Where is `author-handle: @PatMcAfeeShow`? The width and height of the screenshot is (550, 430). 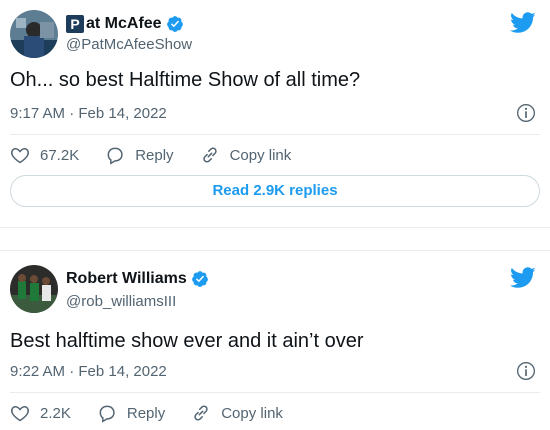
author-handle: @PatMcAfeeShow is located at coordinates (129, 44).